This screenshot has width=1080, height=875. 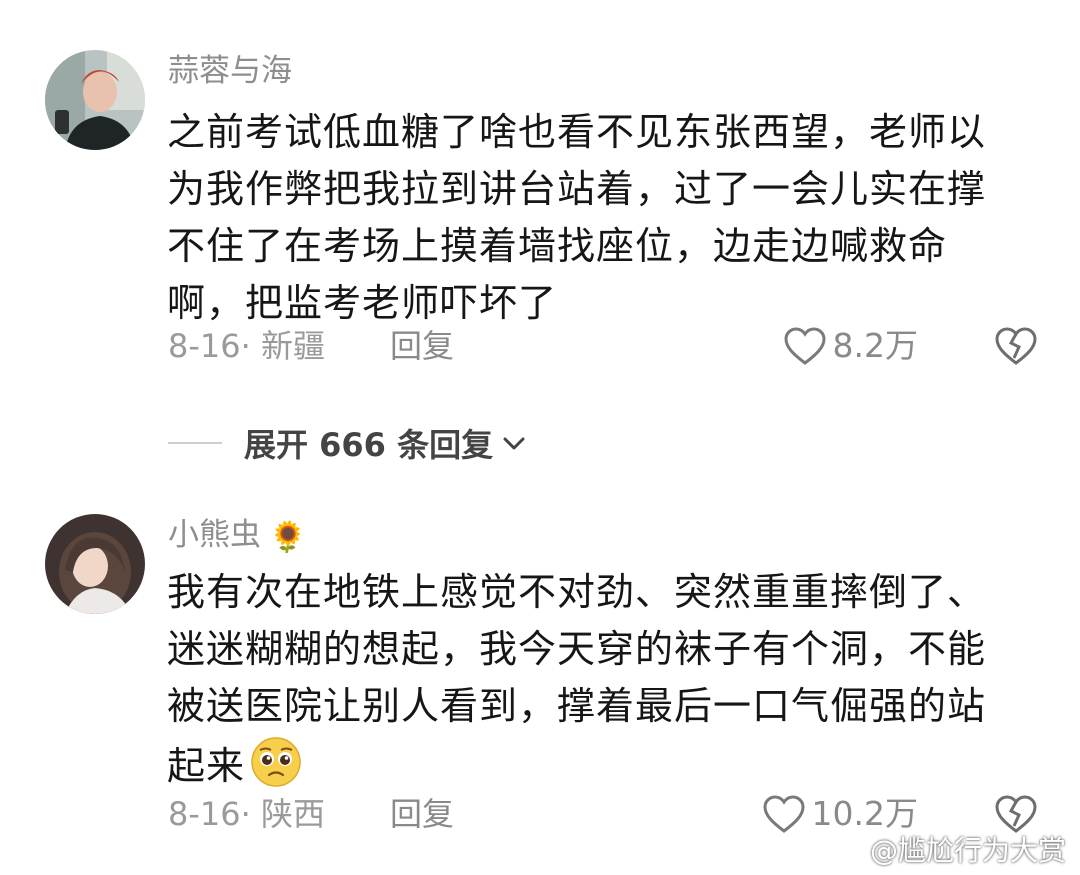 I want to click on date-location: 8-16· 陕西, so click(x=246, y=814).